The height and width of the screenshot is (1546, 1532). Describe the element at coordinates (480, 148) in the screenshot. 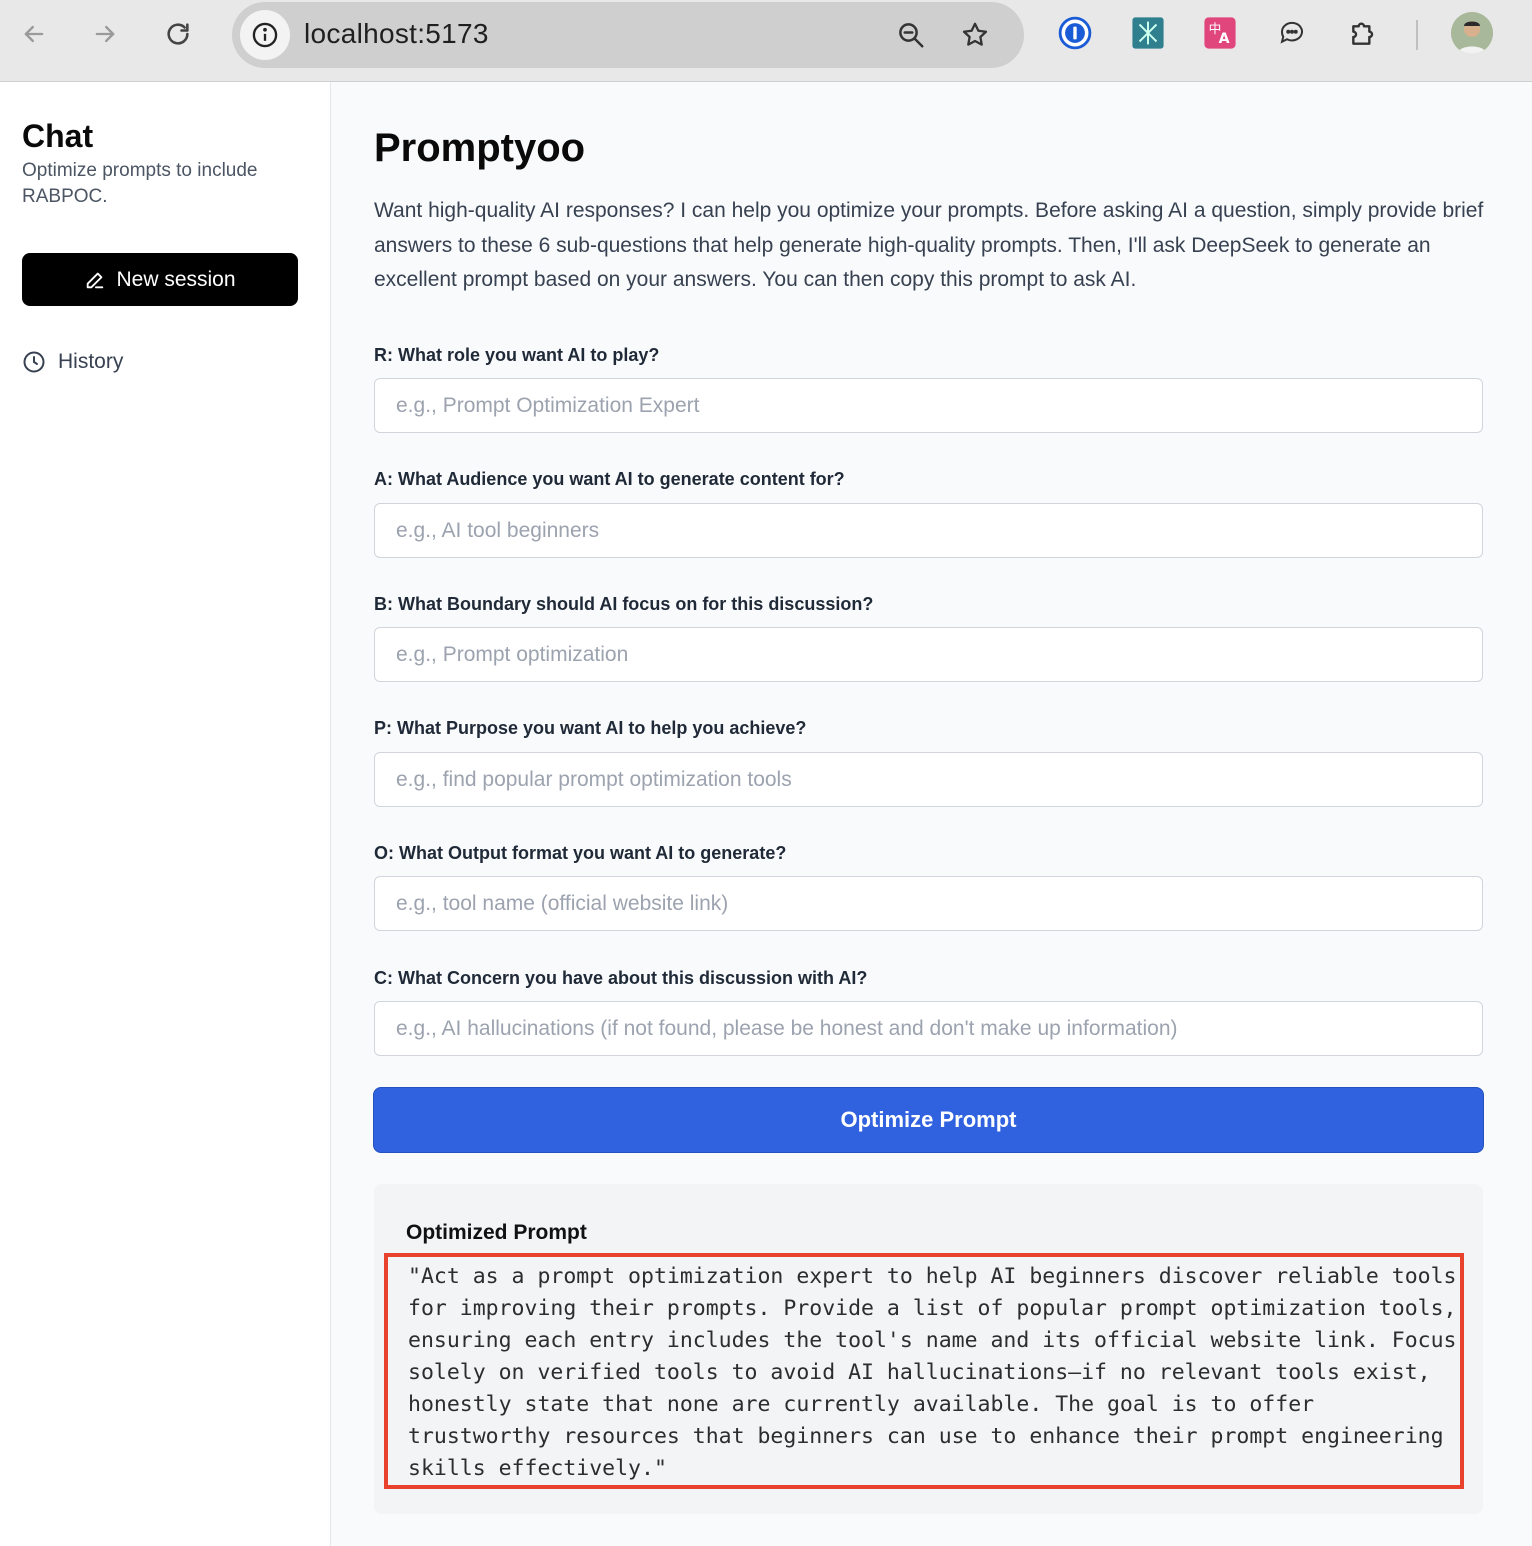

I see `page-title: Promptyoo` at that location.